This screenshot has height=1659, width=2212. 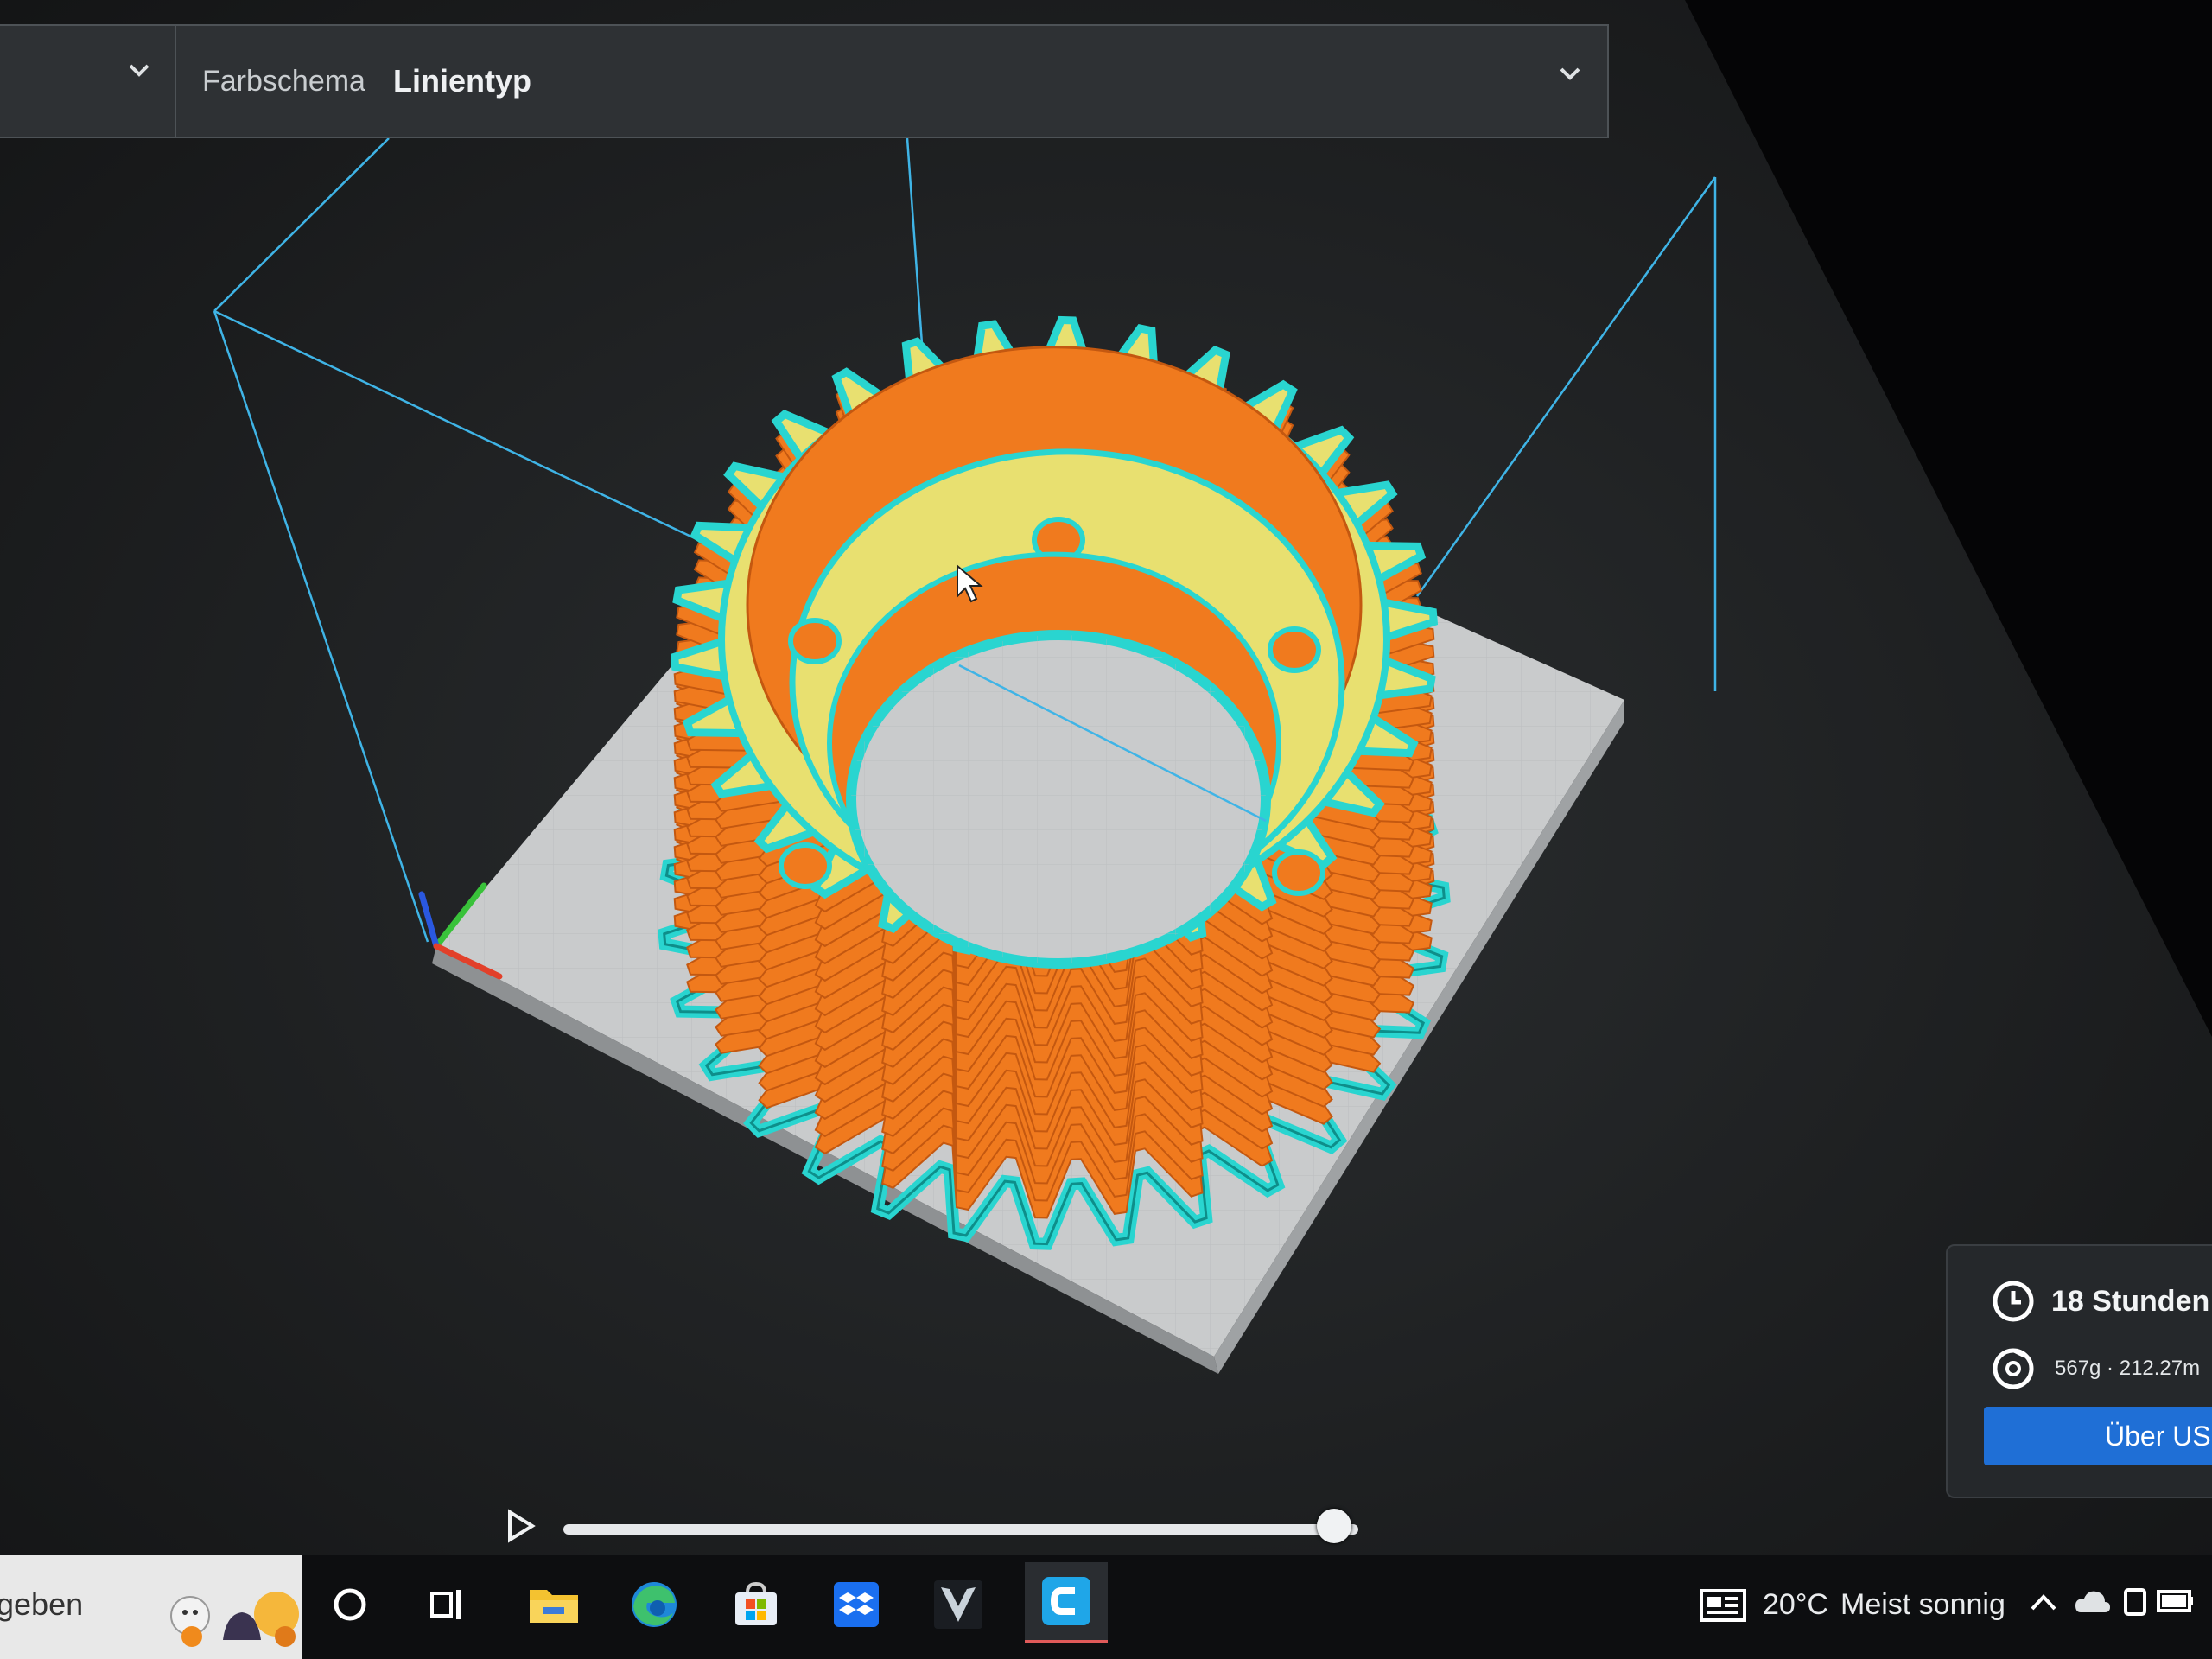 I want to click on layer-slider-track, so click(x=960, y=1529).